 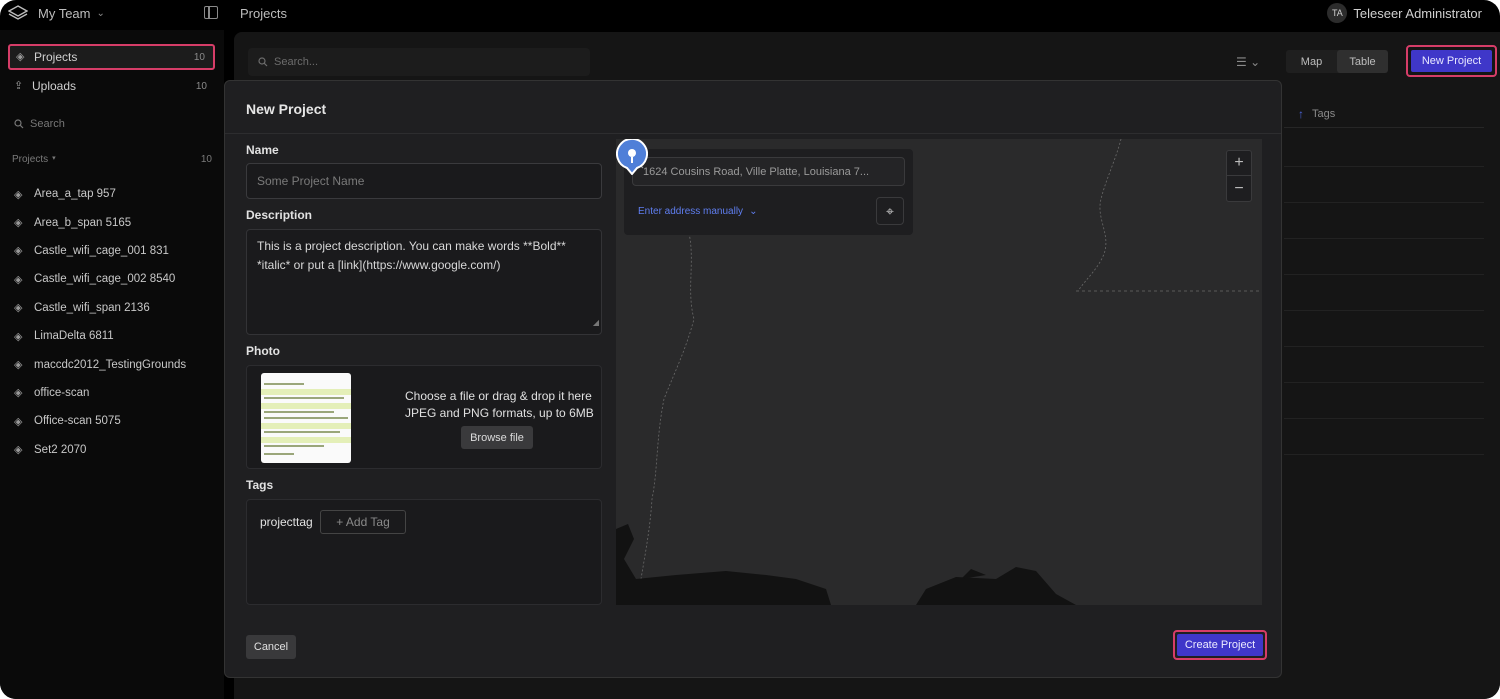 I want to click on list-item: ◈ Set2 2070, so click(x=100, y=450).